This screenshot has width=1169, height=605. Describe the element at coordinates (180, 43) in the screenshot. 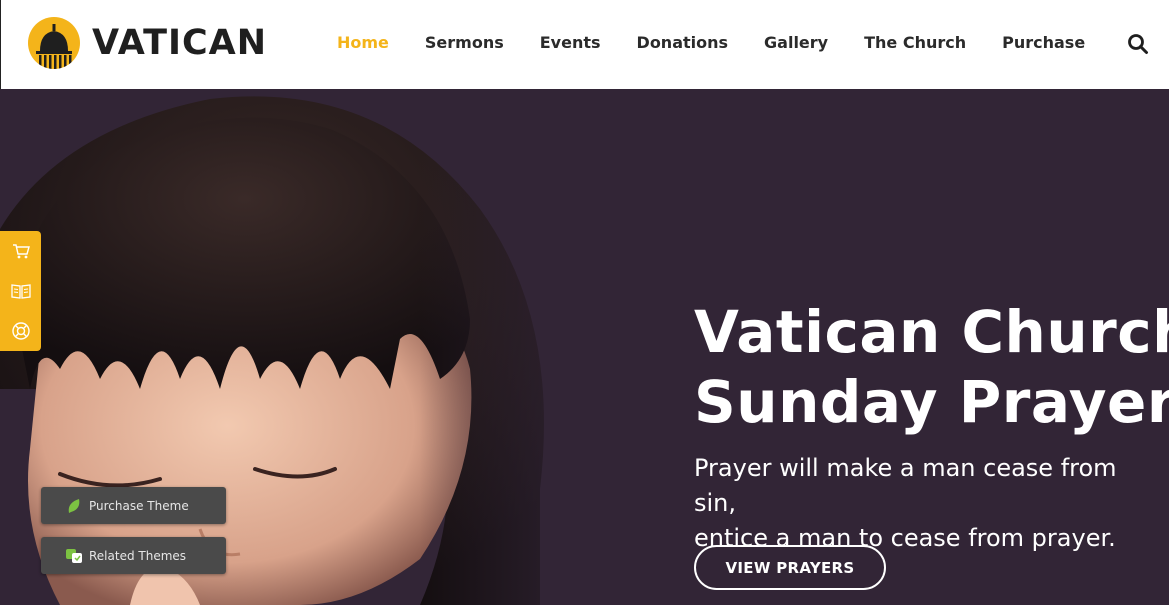

I see `brand-name: VATICAN` at that location.